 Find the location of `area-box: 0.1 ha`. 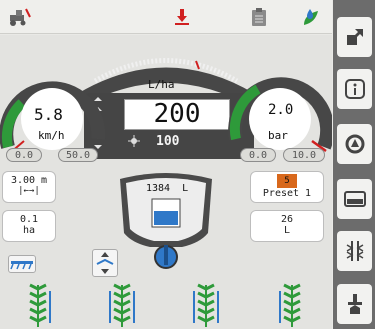

area-box: 0.1 ha is located at coordinates (29, 226).